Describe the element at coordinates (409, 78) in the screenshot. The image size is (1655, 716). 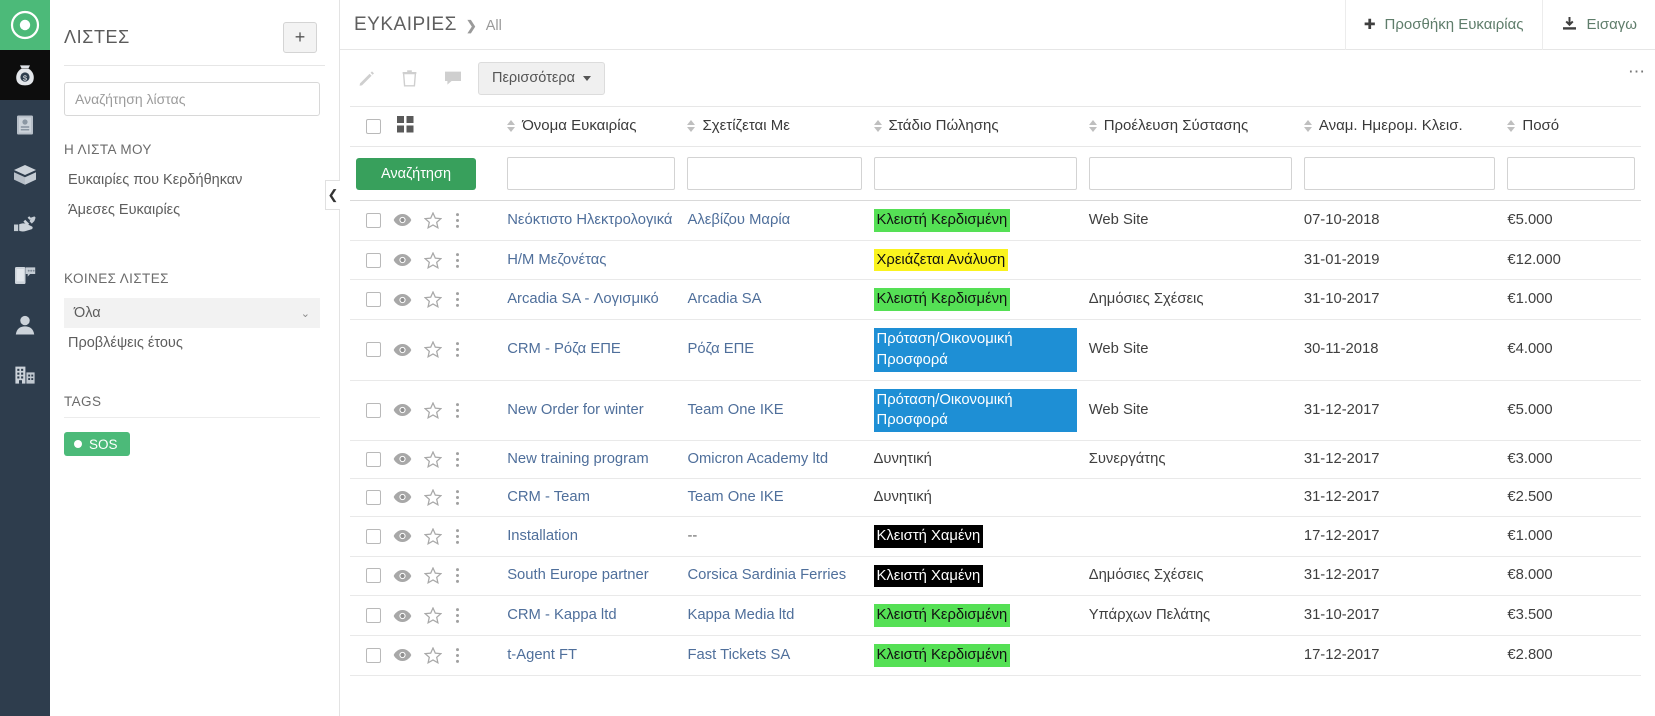
I see `delete-button` at that location.